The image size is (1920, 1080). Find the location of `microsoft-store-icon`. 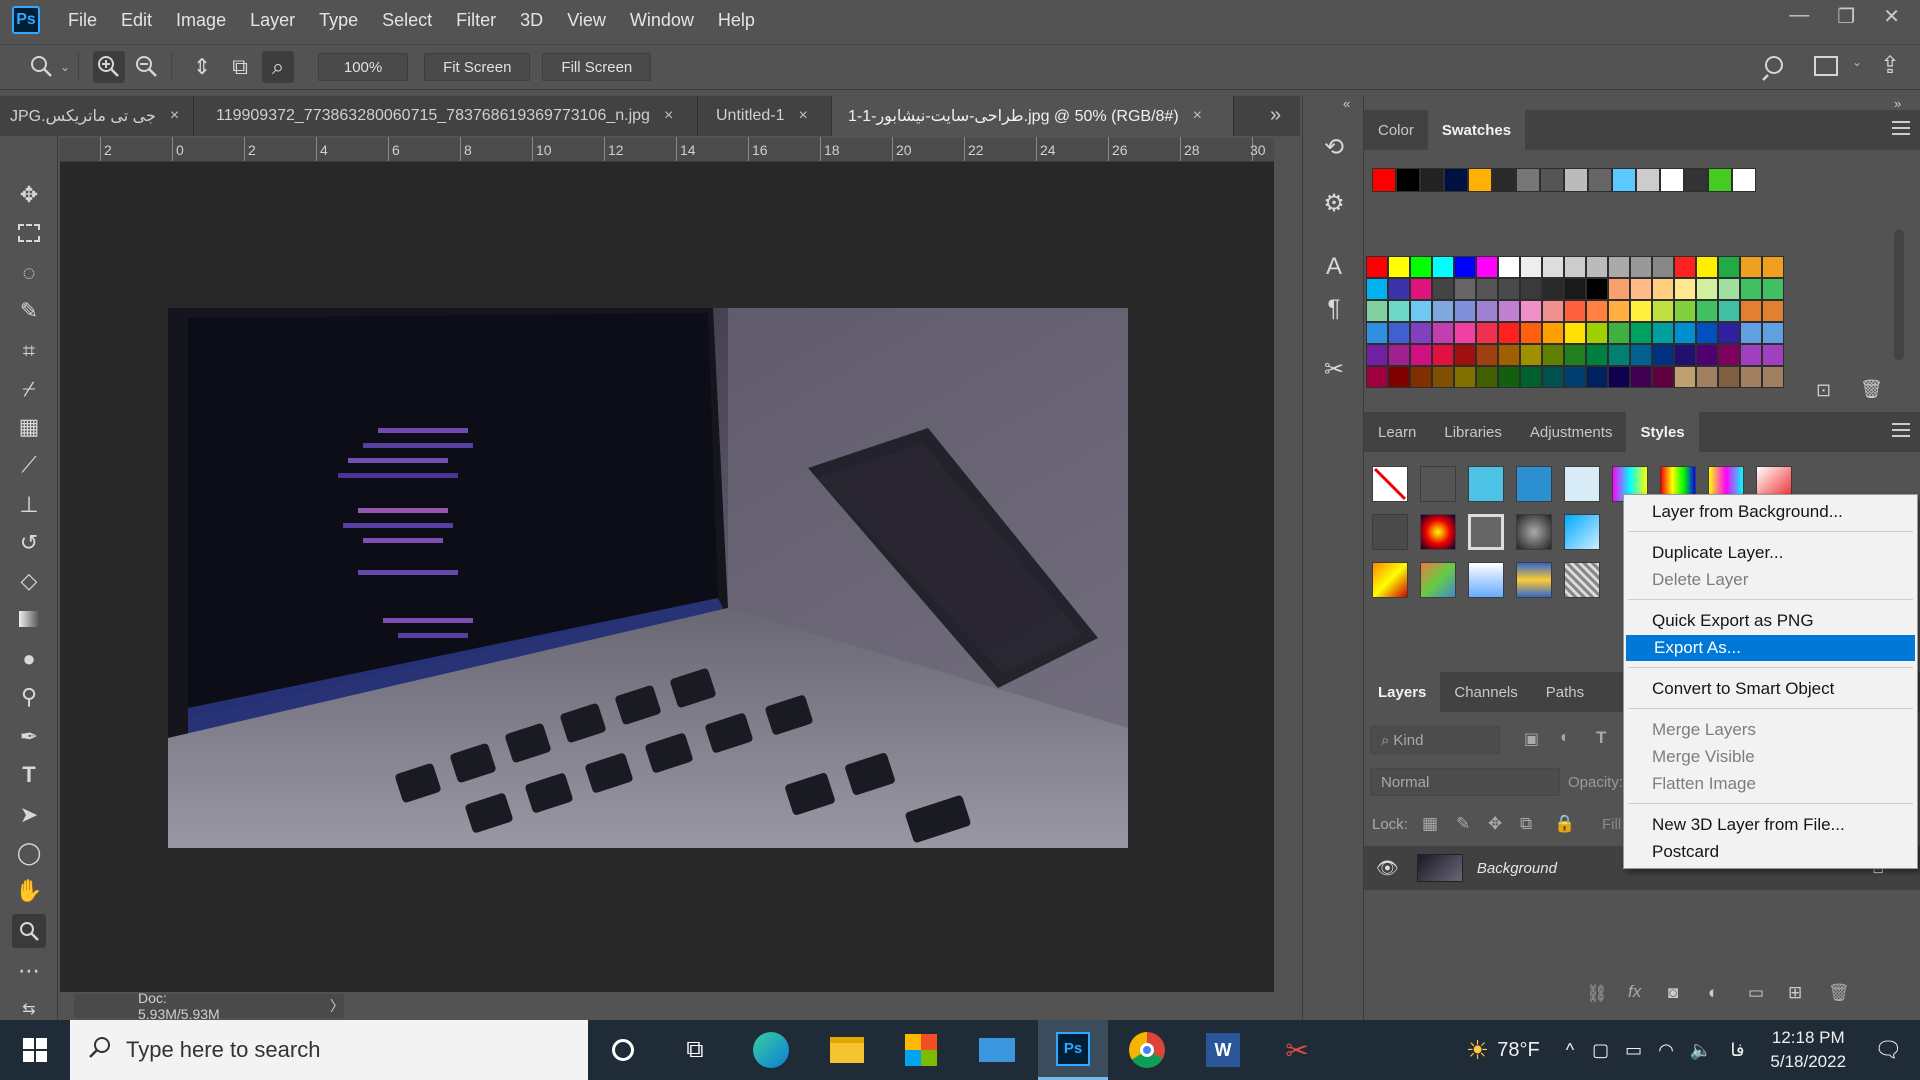

microsoft-store-icon is located at coordinates (921, 1050).